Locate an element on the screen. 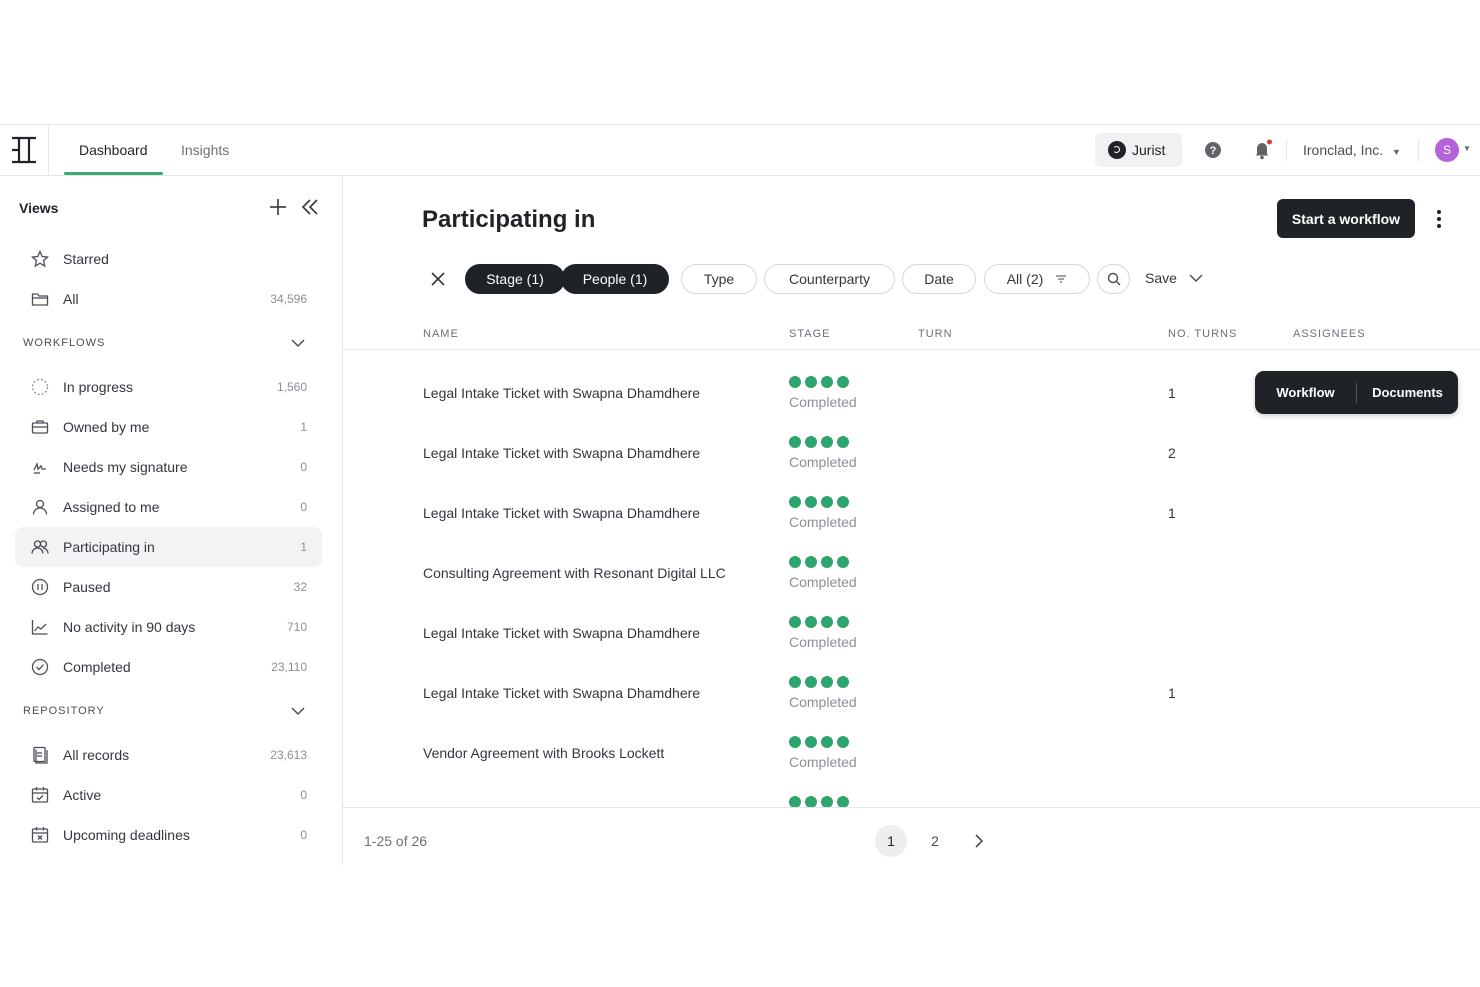 The height and width of the screenshot is (987, 1480). column-header-no-turns: NO. TURNS is located at coordinates (1202, 334).